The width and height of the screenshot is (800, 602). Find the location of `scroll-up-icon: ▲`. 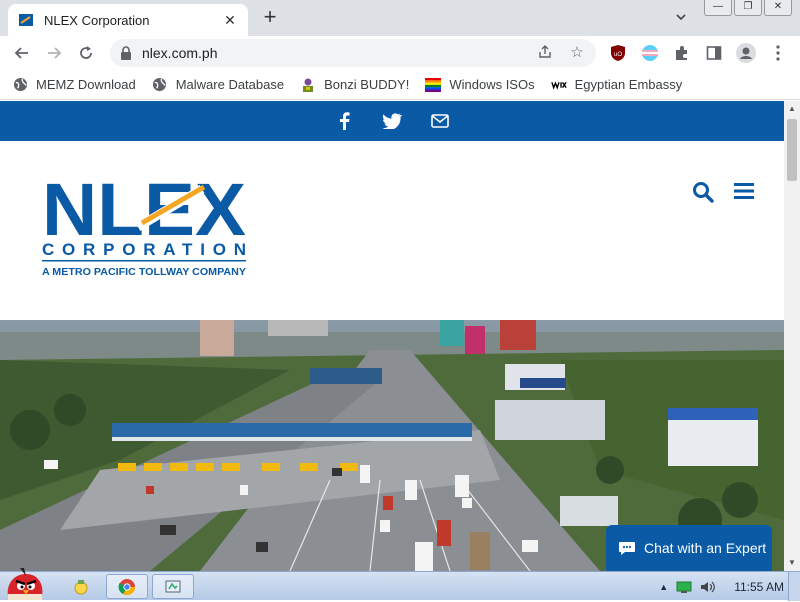

scroll-up-icon: ▲ is located at coordinates (792, 109).